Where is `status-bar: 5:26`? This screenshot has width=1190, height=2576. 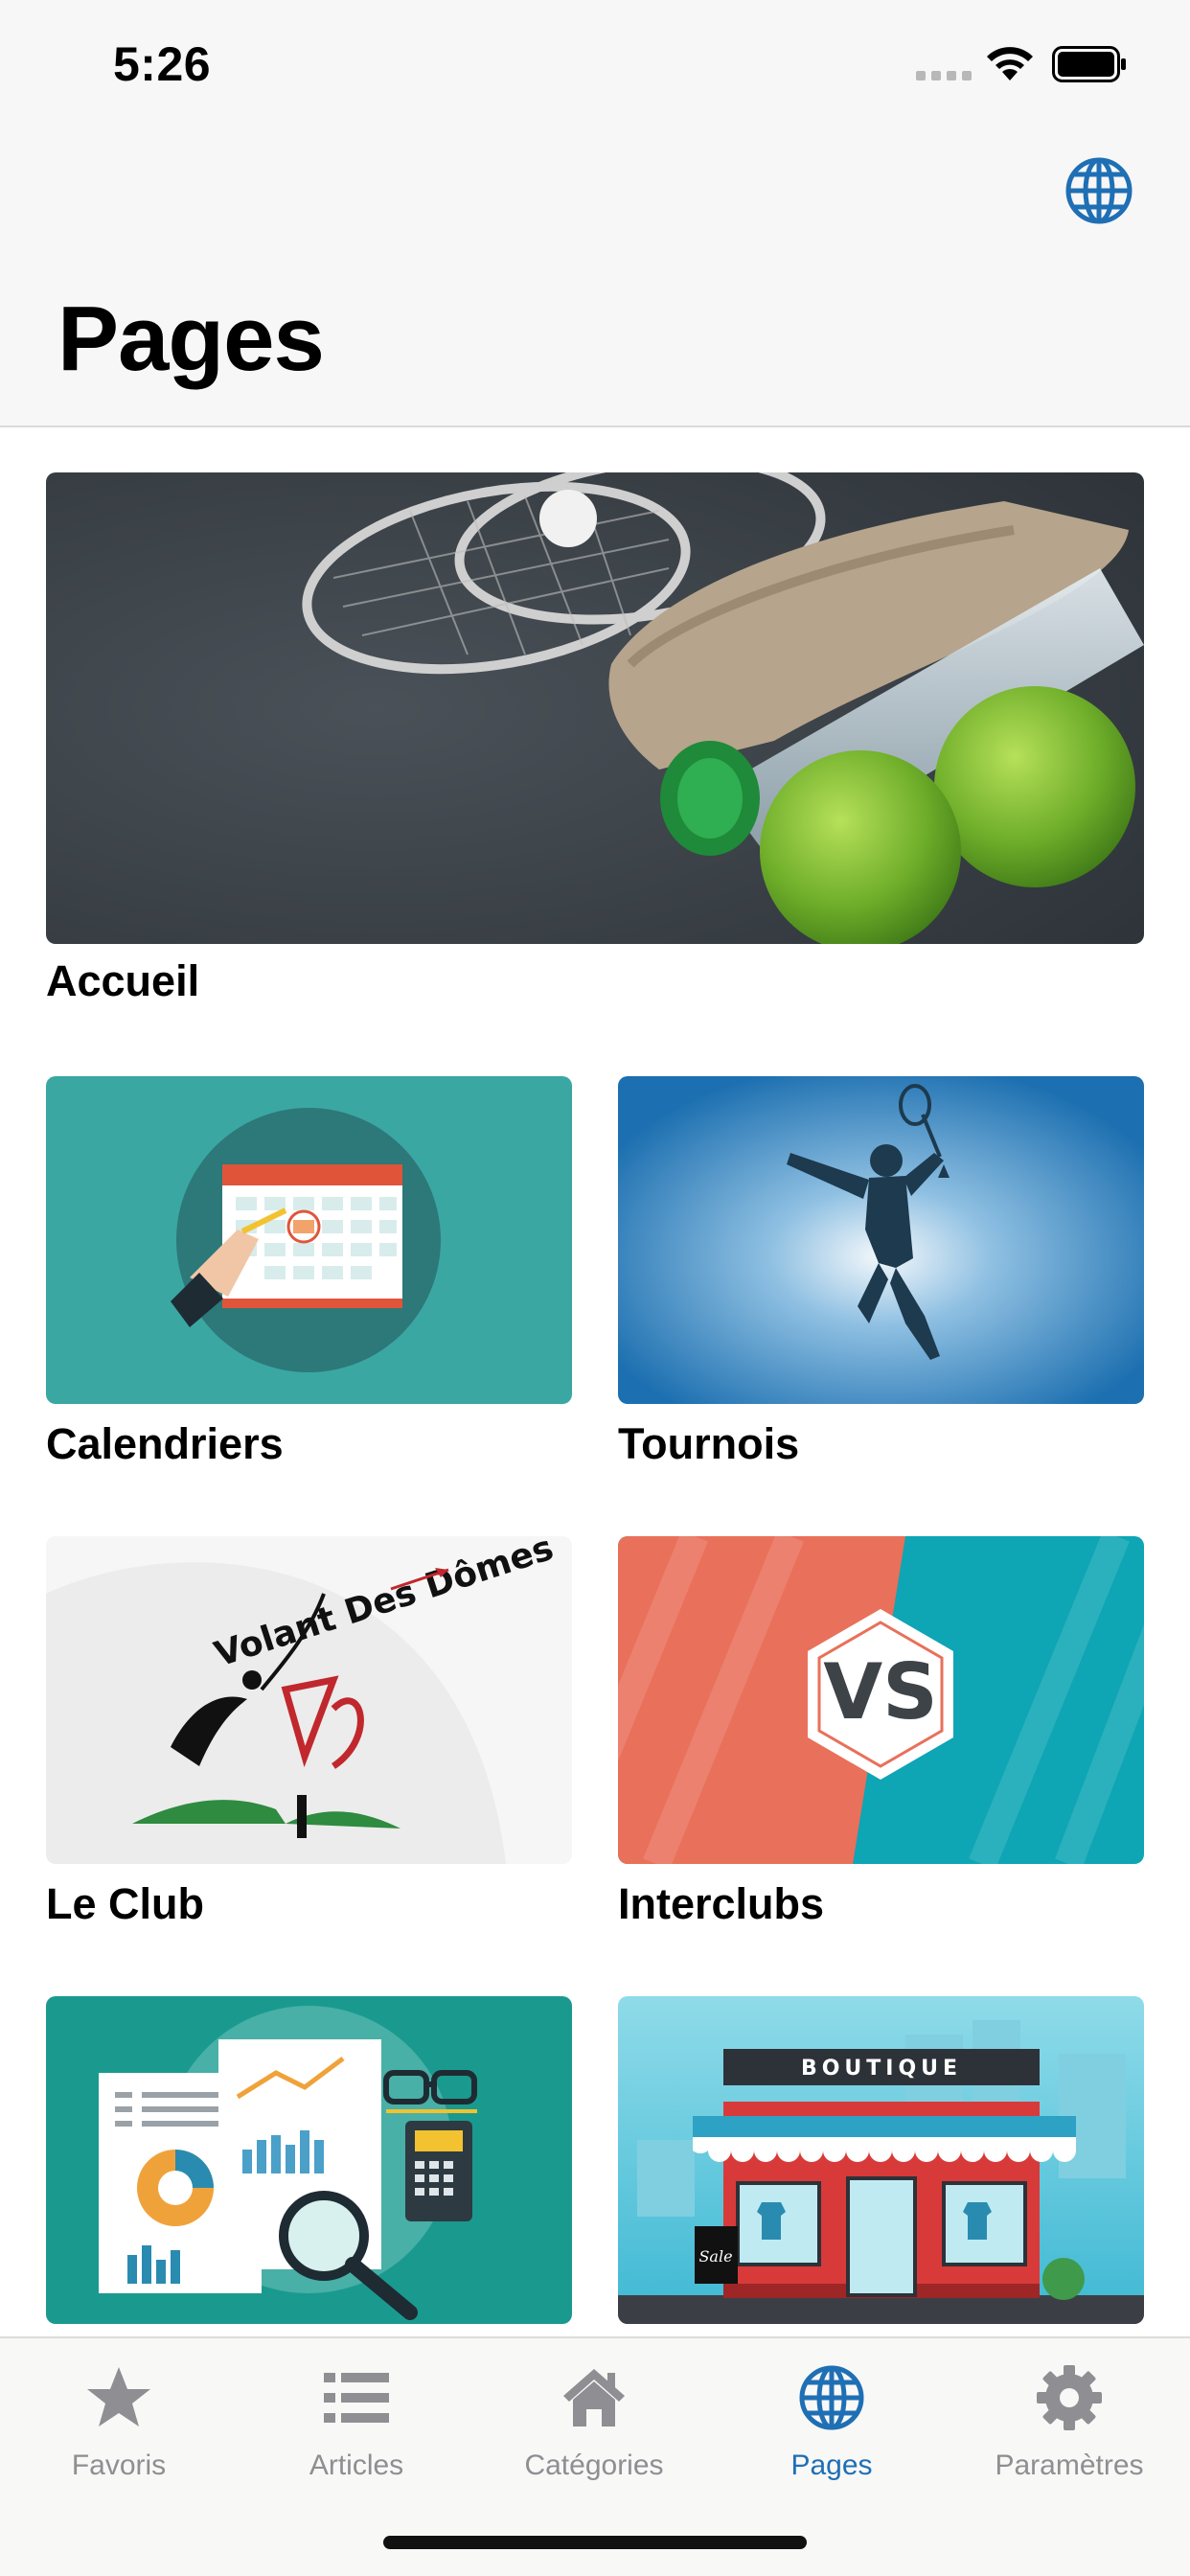 status-bar: 5:26 is located at coordinates (595, 64).